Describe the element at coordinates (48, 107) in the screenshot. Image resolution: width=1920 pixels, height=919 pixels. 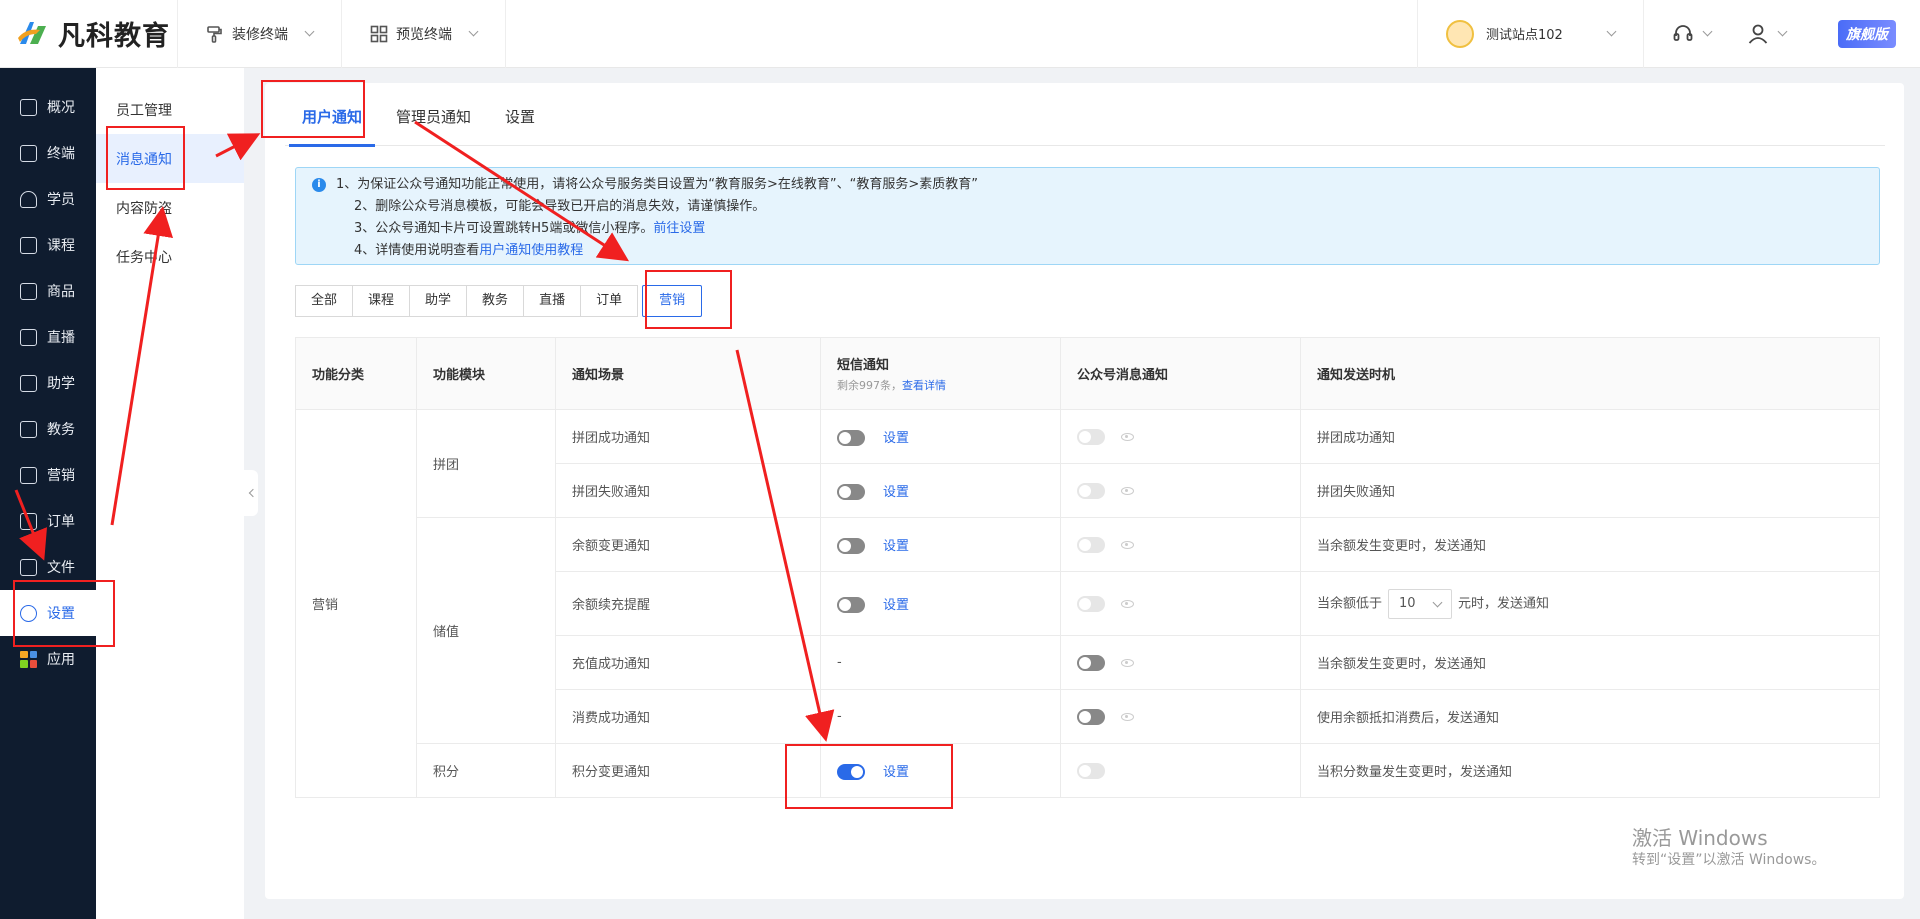
I see `sidebar-item-overview: 概况` at that location.